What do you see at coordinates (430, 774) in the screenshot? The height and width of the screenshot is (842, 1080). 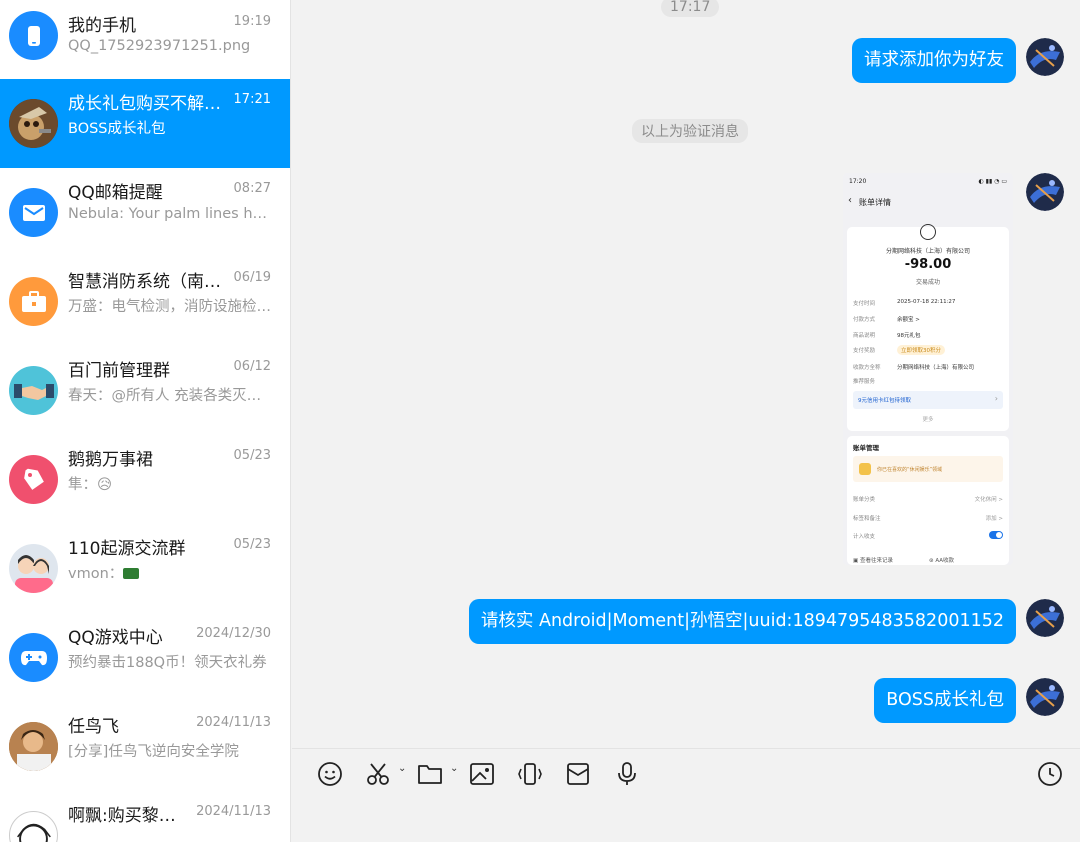 I see `folder-icon` at bounding box center [430, 774].